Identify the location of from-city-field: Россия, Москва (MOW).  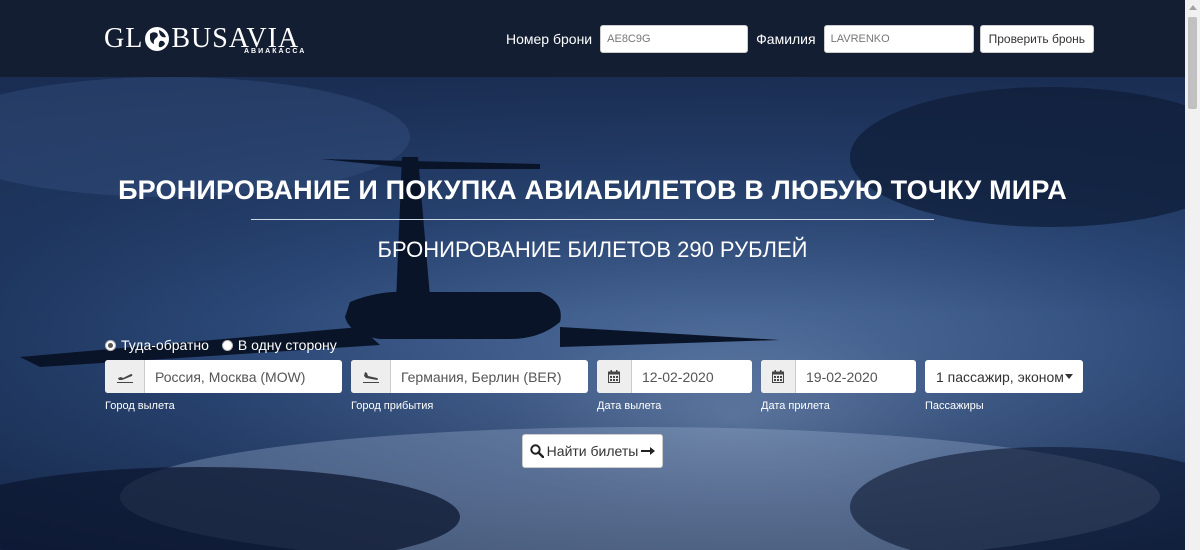
(223, 376).